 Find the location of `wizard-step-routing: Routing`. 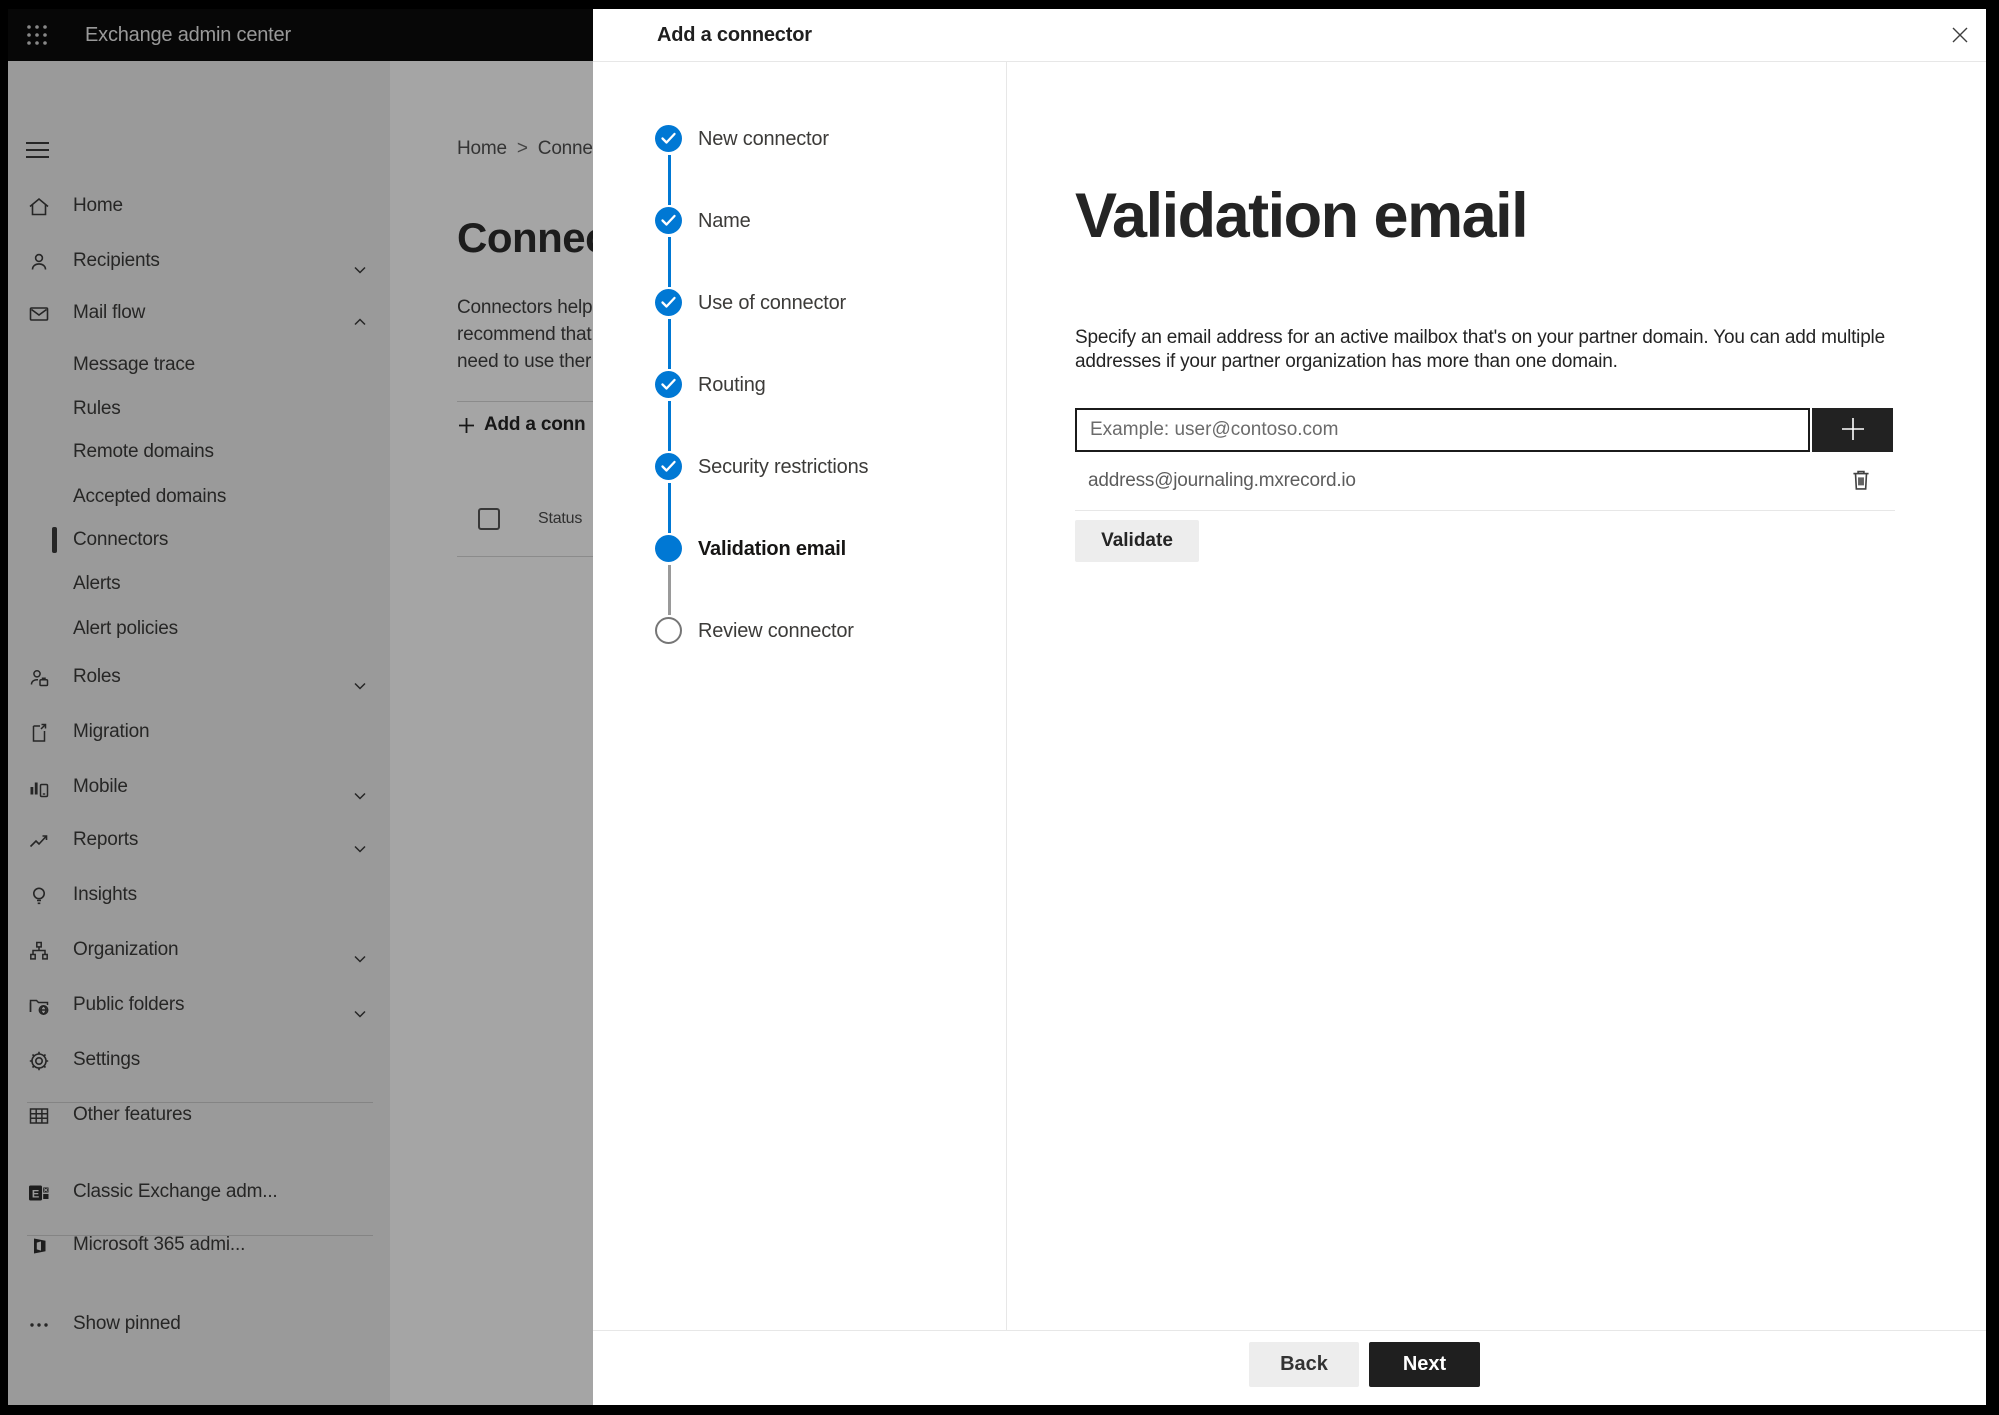

wizard-step-routing: Routing is located at coordinates (793, 385).